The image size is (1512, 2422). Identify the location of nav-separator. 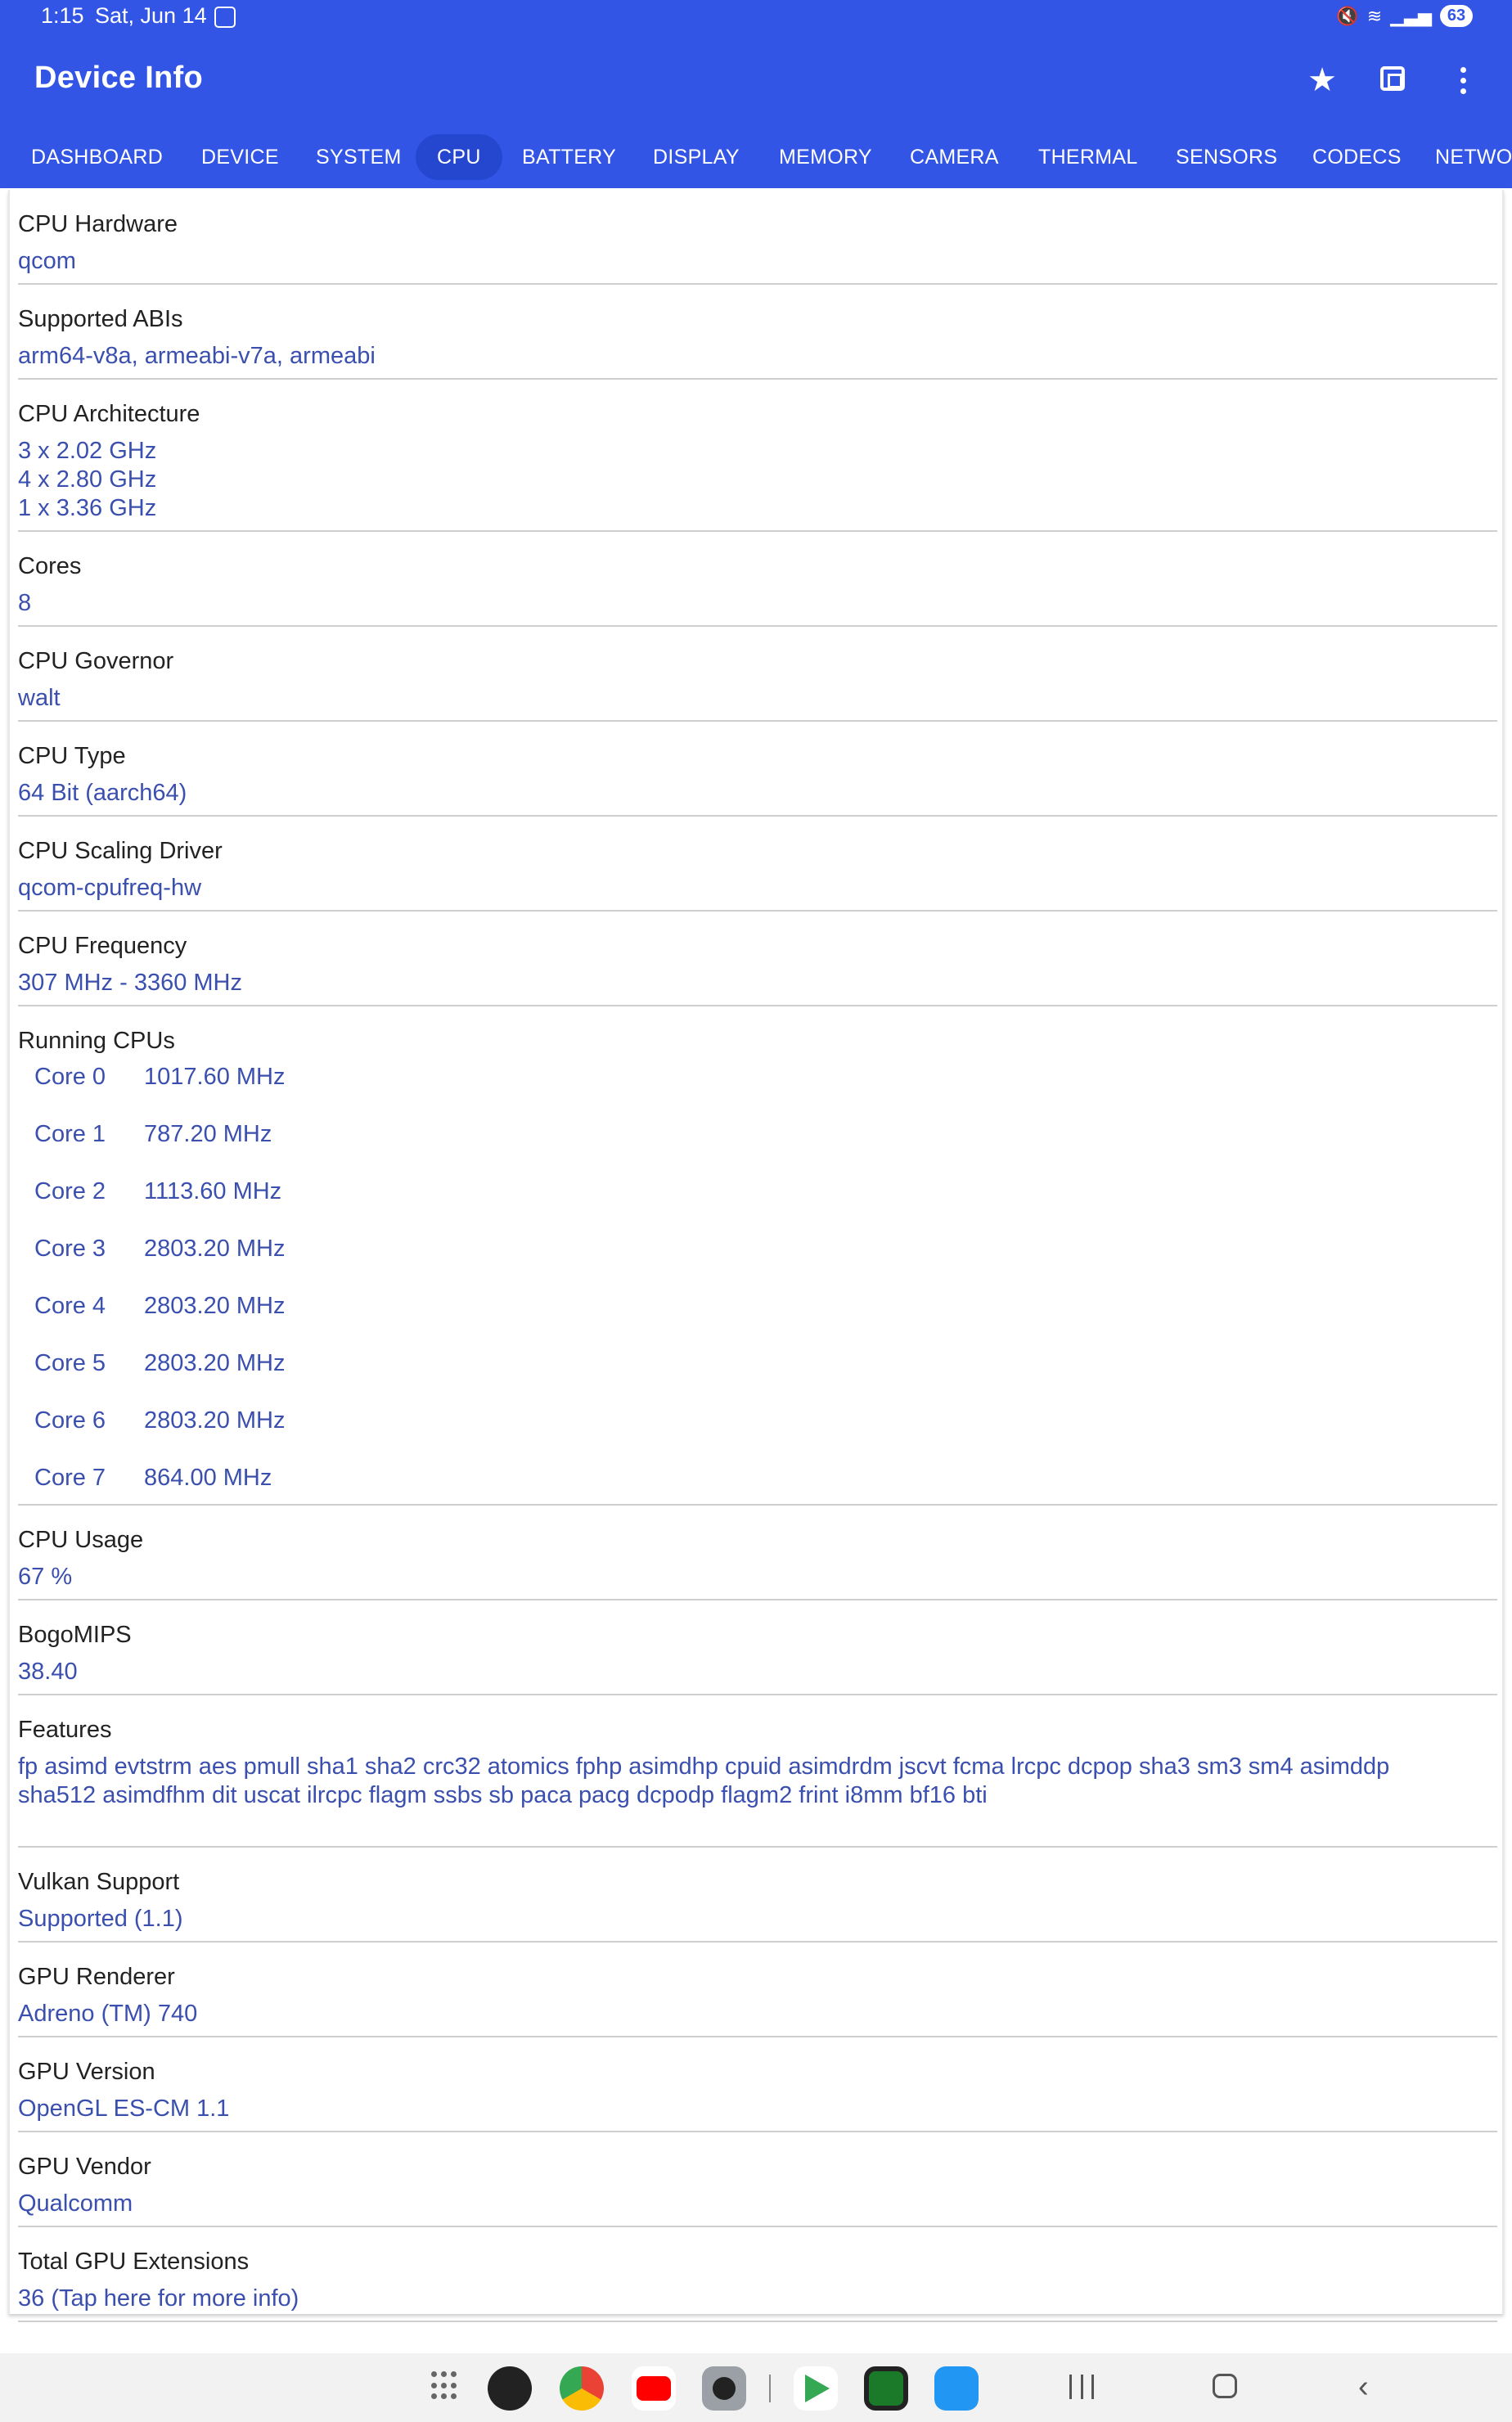
(770, 2388).